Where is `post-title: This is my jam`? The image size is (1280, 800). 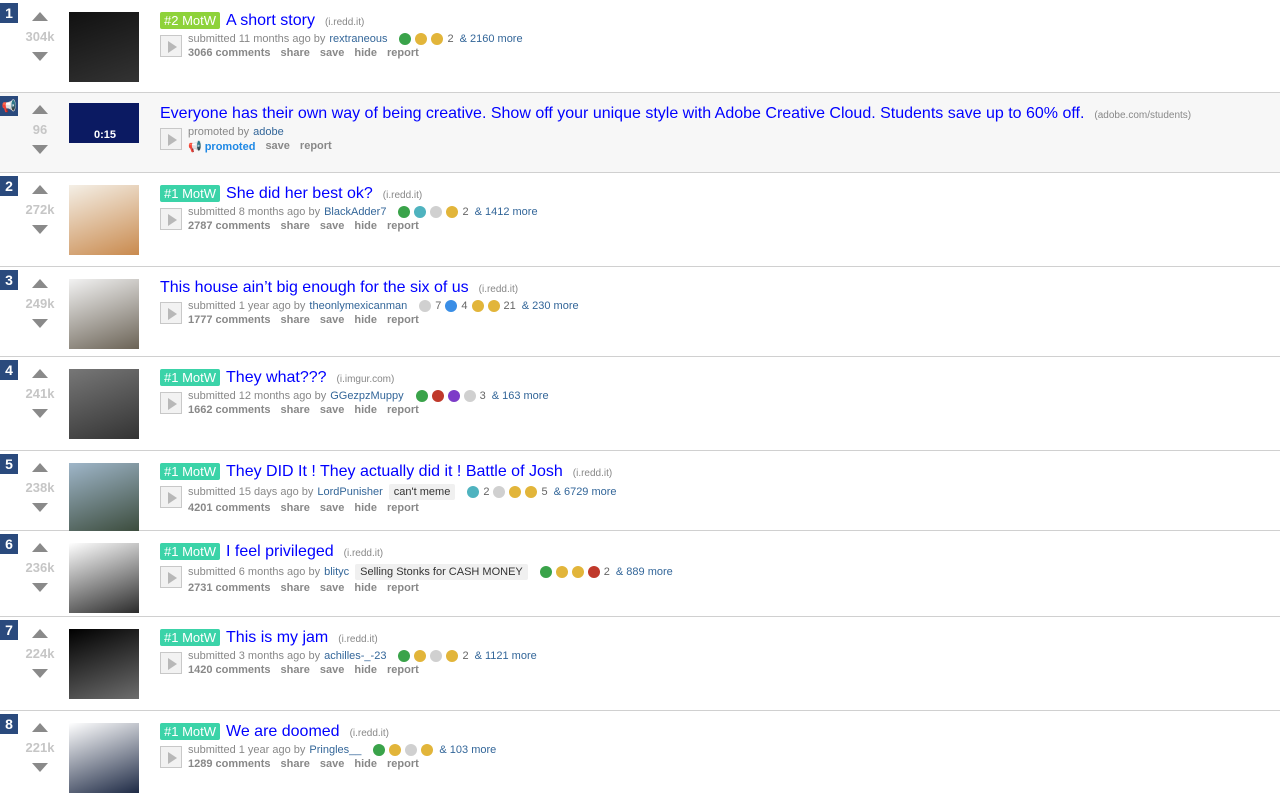
post-title: This is my jam is located at coordinates (277, 638).